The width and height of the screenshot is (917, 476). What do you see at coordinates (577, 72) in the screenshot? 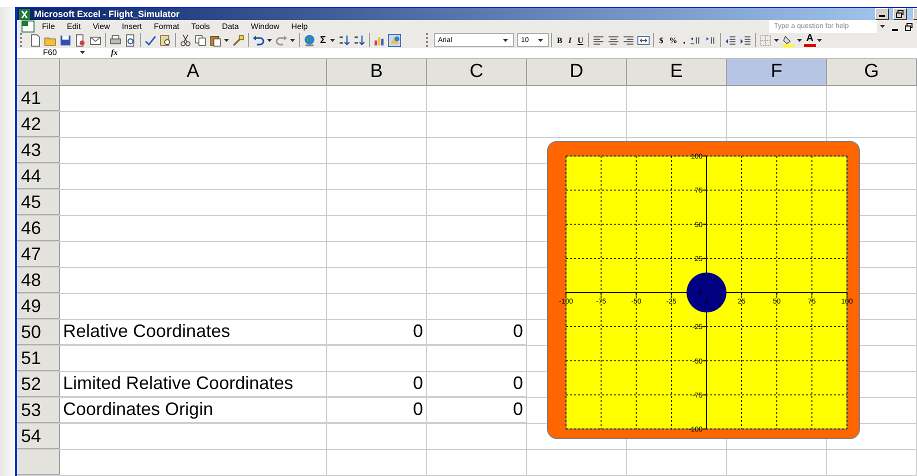
I see `column-header: D` at bounding box center [577, 72].